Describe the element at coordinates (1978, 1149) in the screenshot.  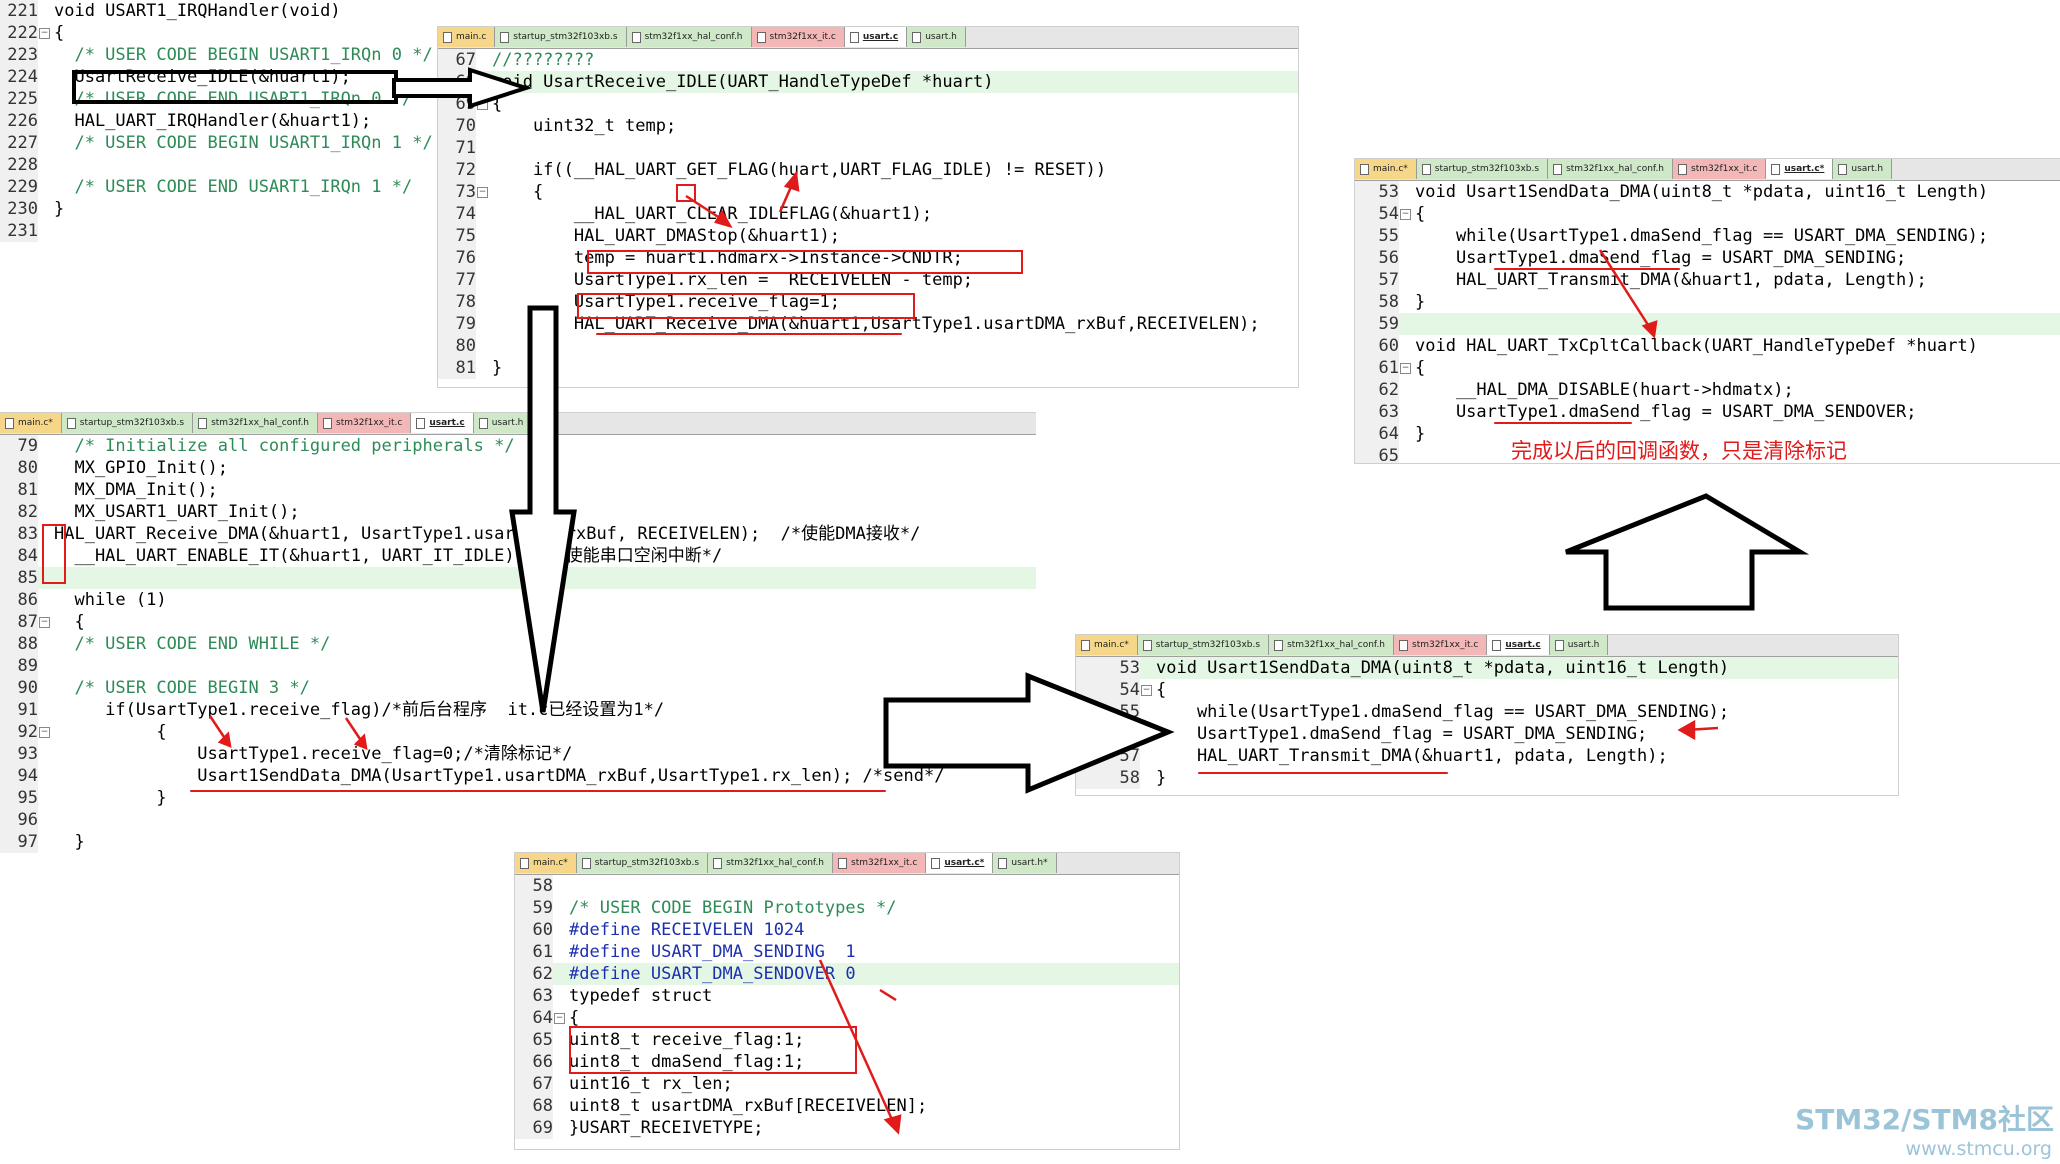
I see `watermark-url: www.stmcu.org` at that location.